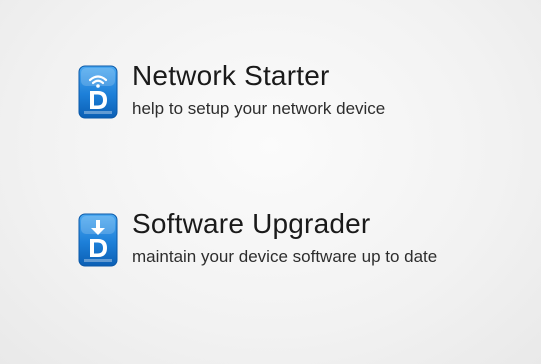 This screenshot has height=364, width=541. I want to click on network-starter-subtitle: help to setup your network device, so click(259, 108).